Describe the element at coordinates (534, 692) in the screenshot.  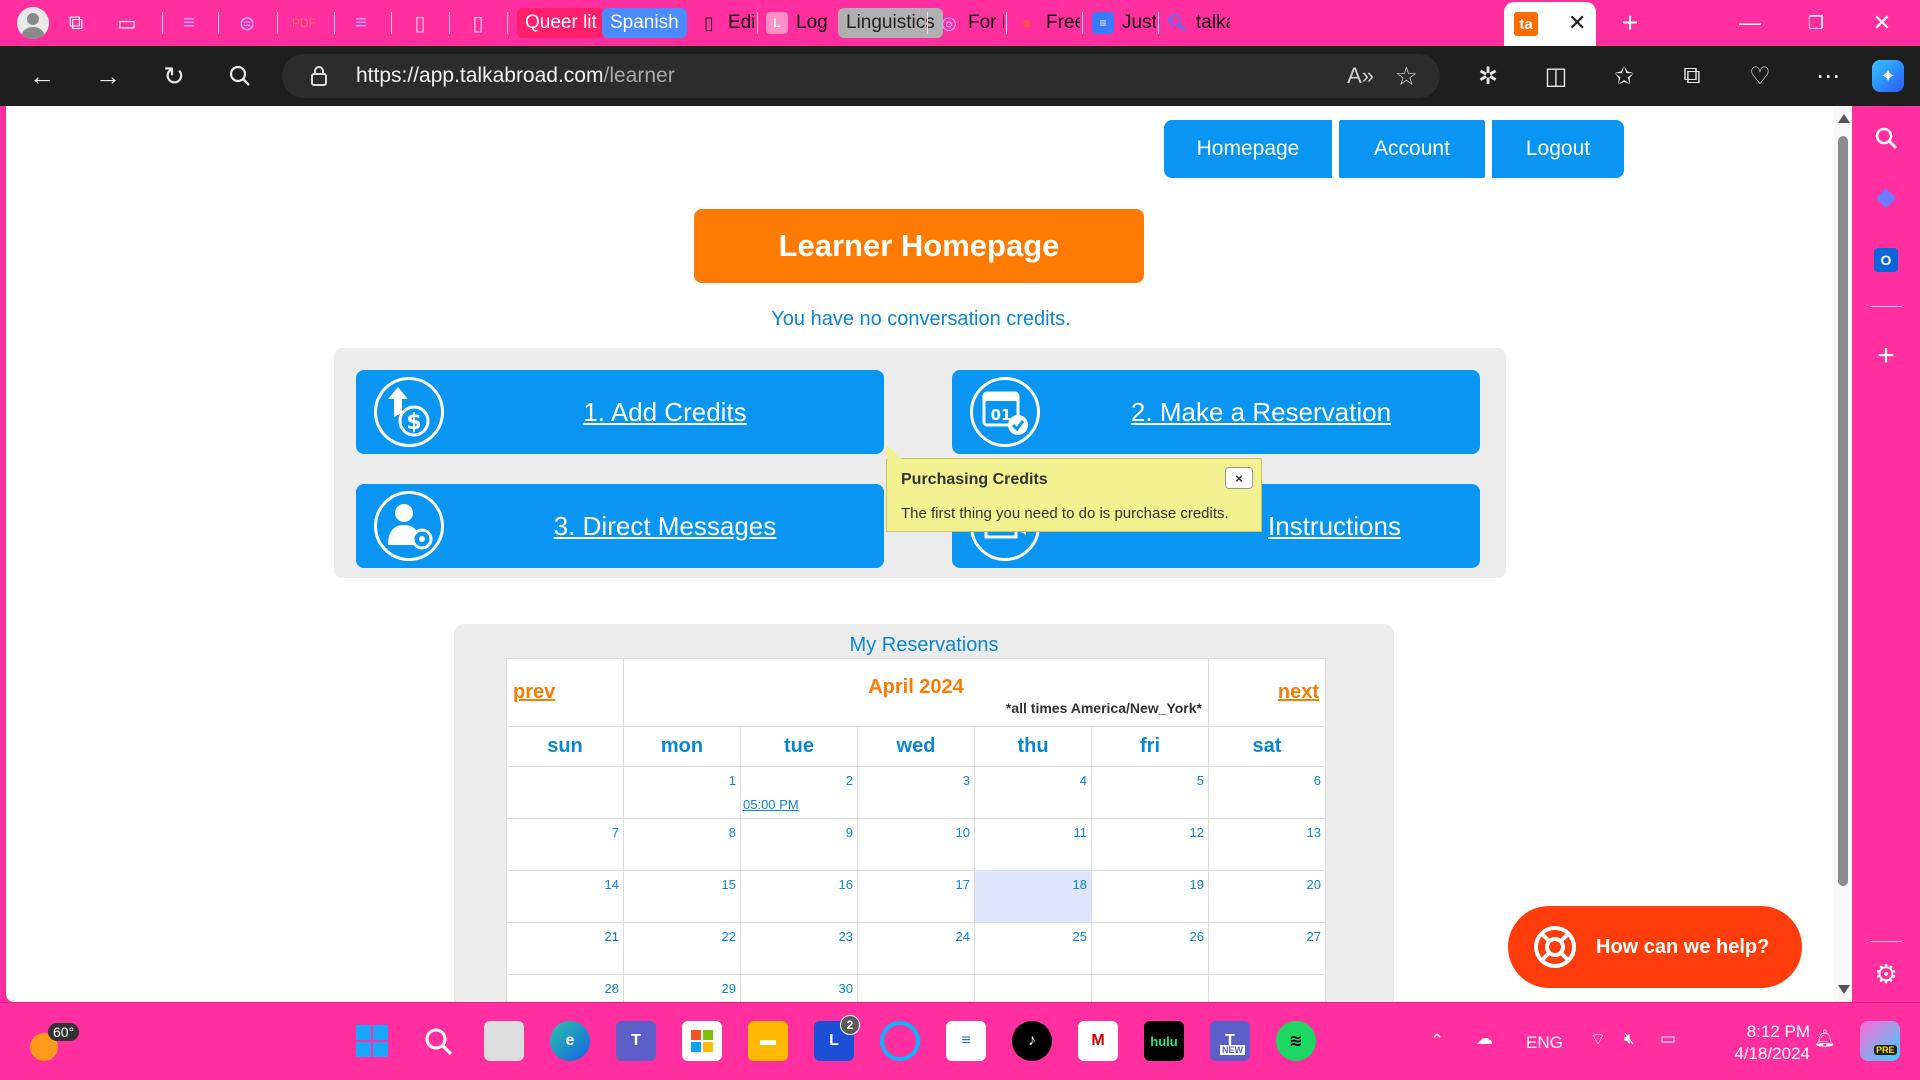
I see `prev-month-link: prev` at that location.